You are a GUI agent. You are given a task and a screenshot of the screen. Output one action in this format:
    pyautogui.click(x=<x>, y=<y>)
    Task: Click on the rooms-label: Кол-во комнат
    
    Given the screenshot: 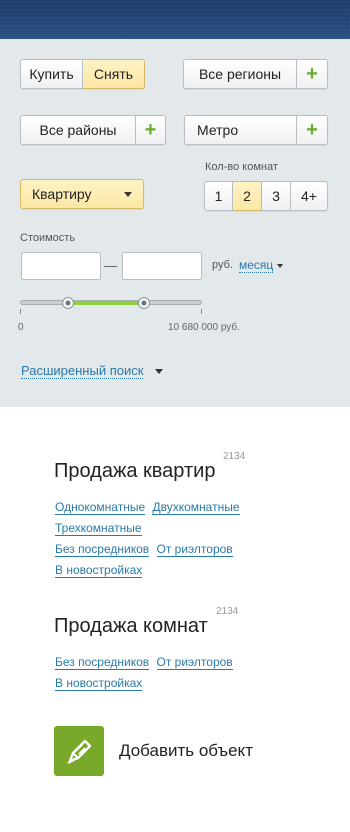 What is the action you would take?
    pyautogui.click(x=241, y=167)
    